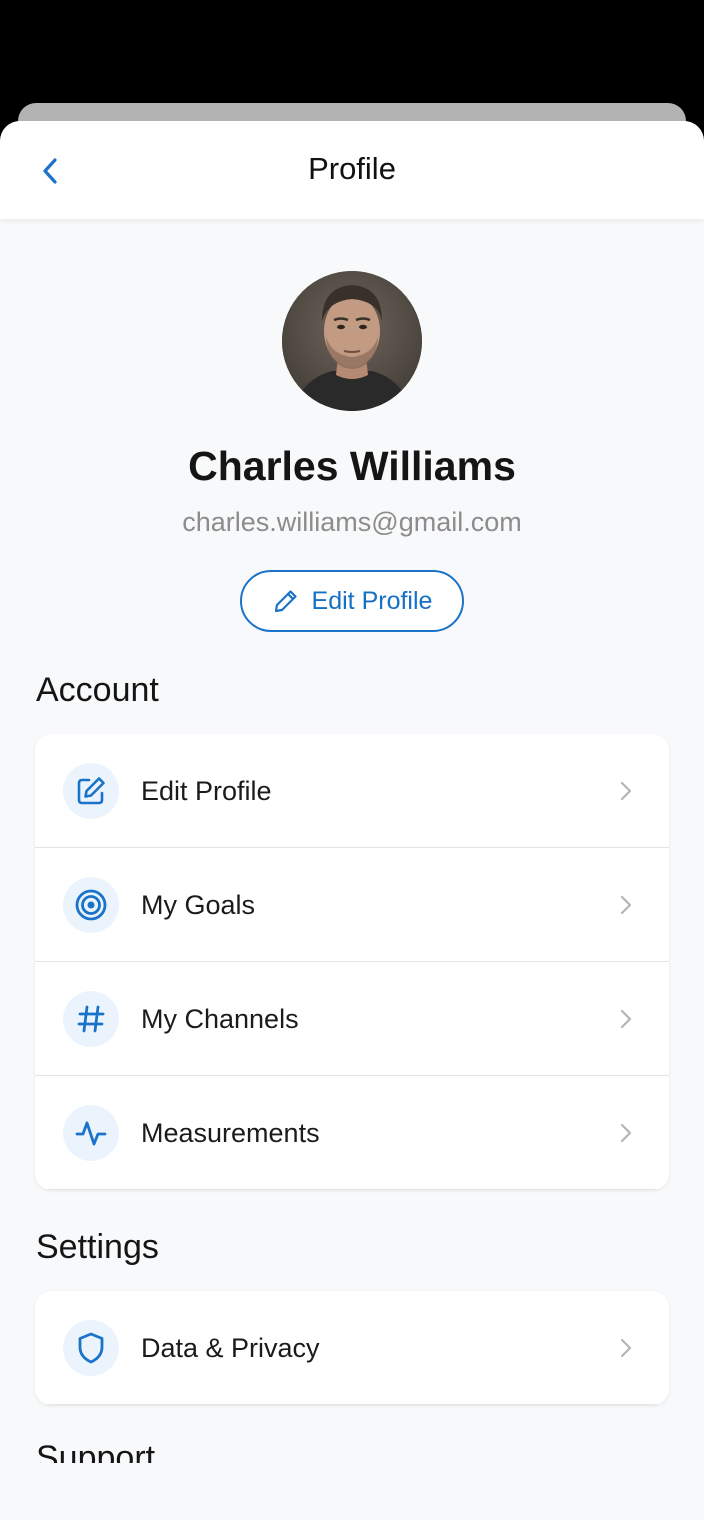  Describe the element at coordinates (96, 1451) in the screenshot. I see `section-title-support: Support` at that location.